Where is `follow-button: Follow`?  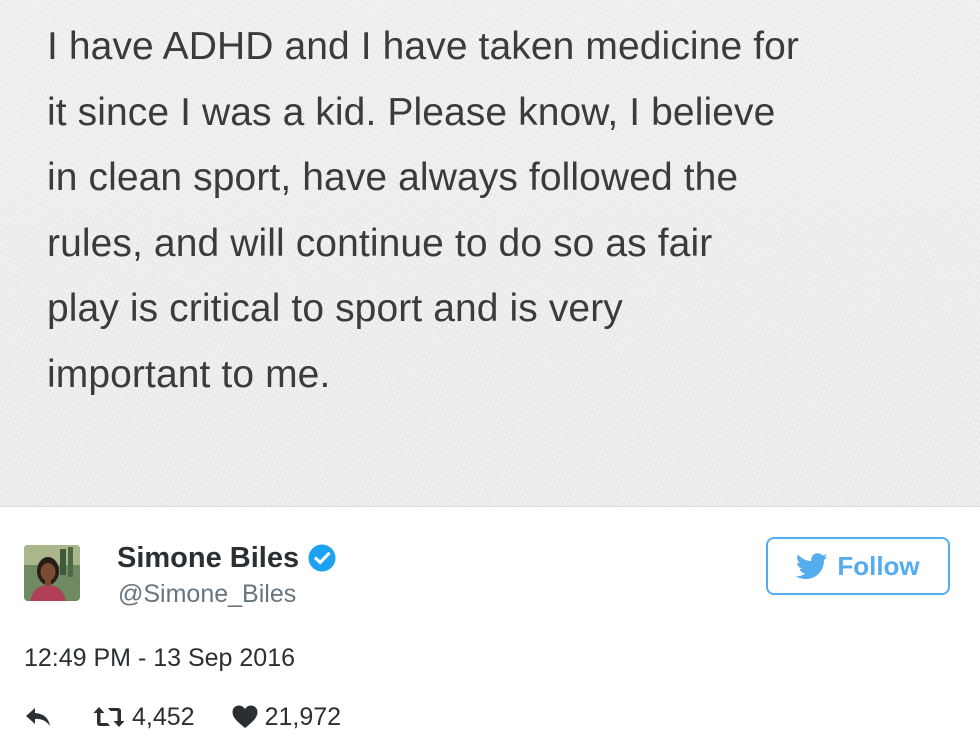
follow-button: Follow is located at coordinates (858, 566).